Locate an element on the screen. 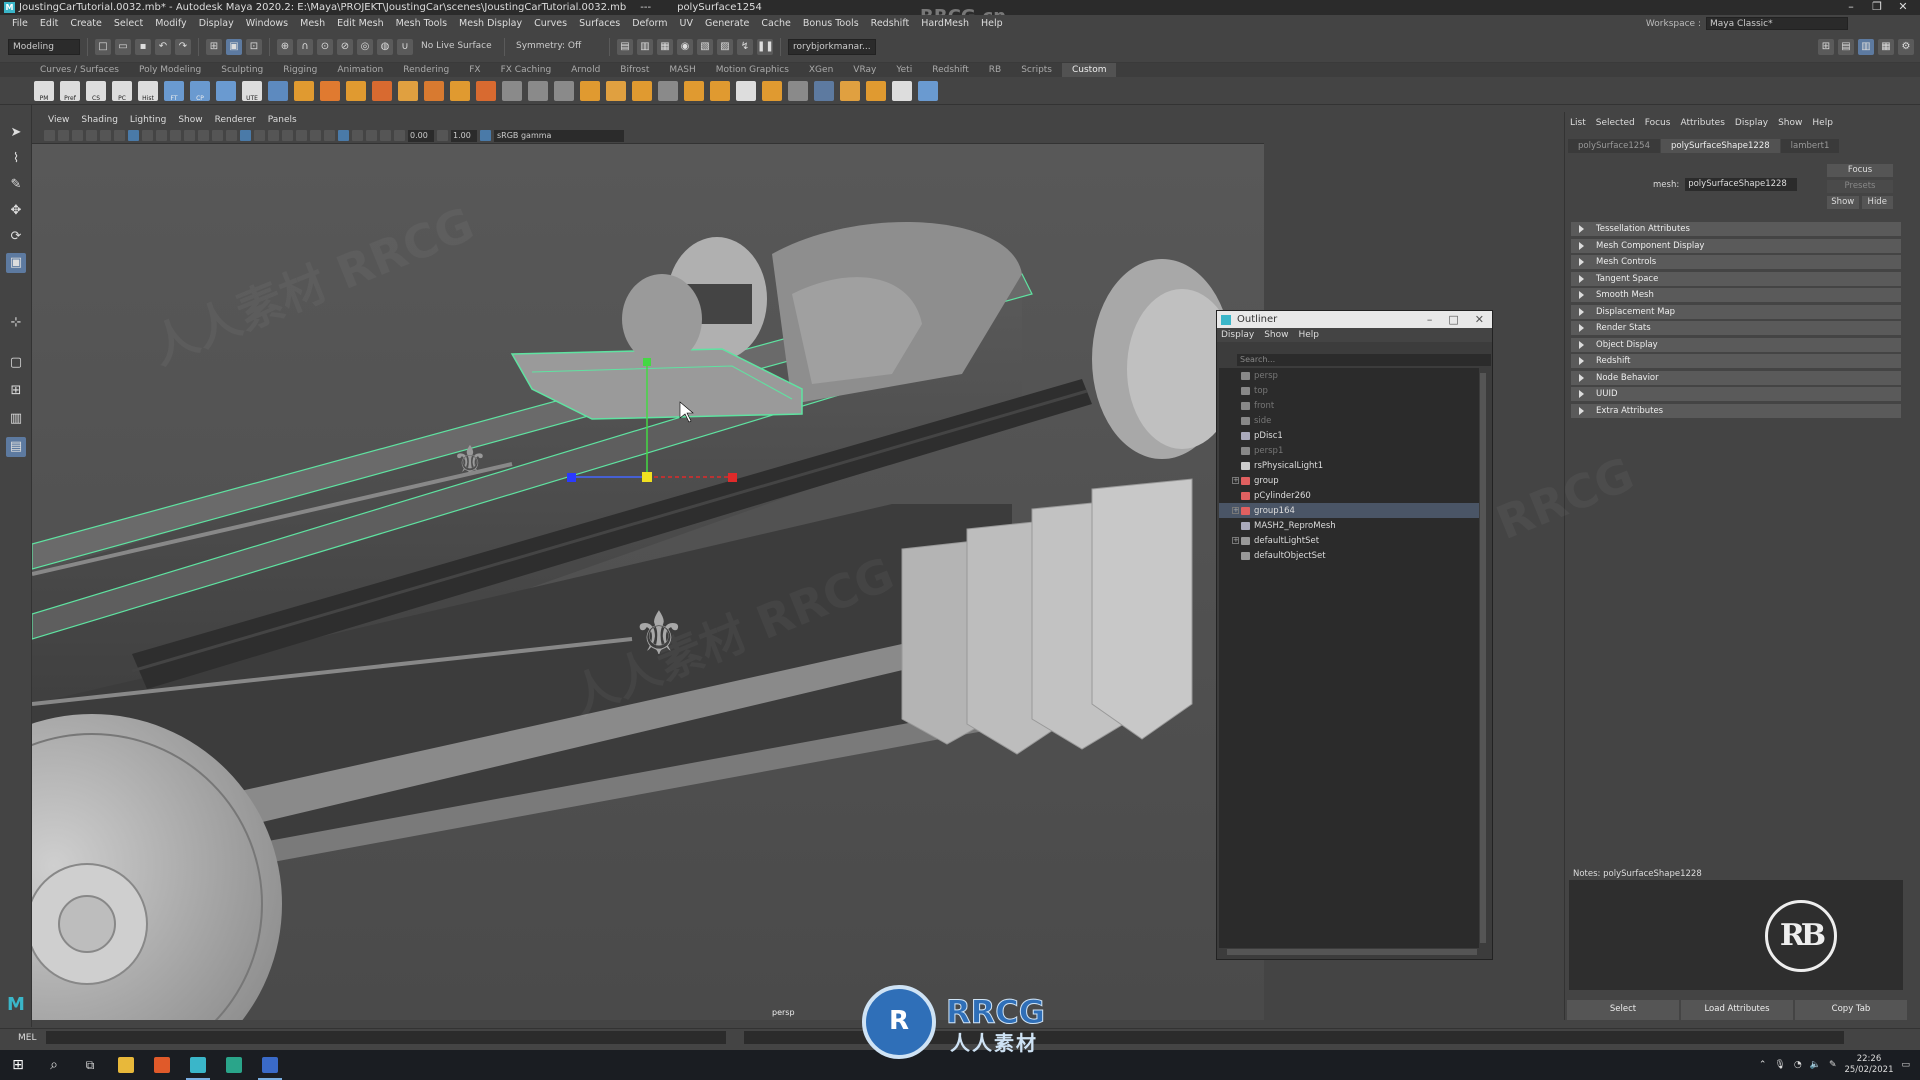 The width and height of the screenshot is (1920, 1080). channel-box-icon: ▤ is located at coordinates (1846, 46).